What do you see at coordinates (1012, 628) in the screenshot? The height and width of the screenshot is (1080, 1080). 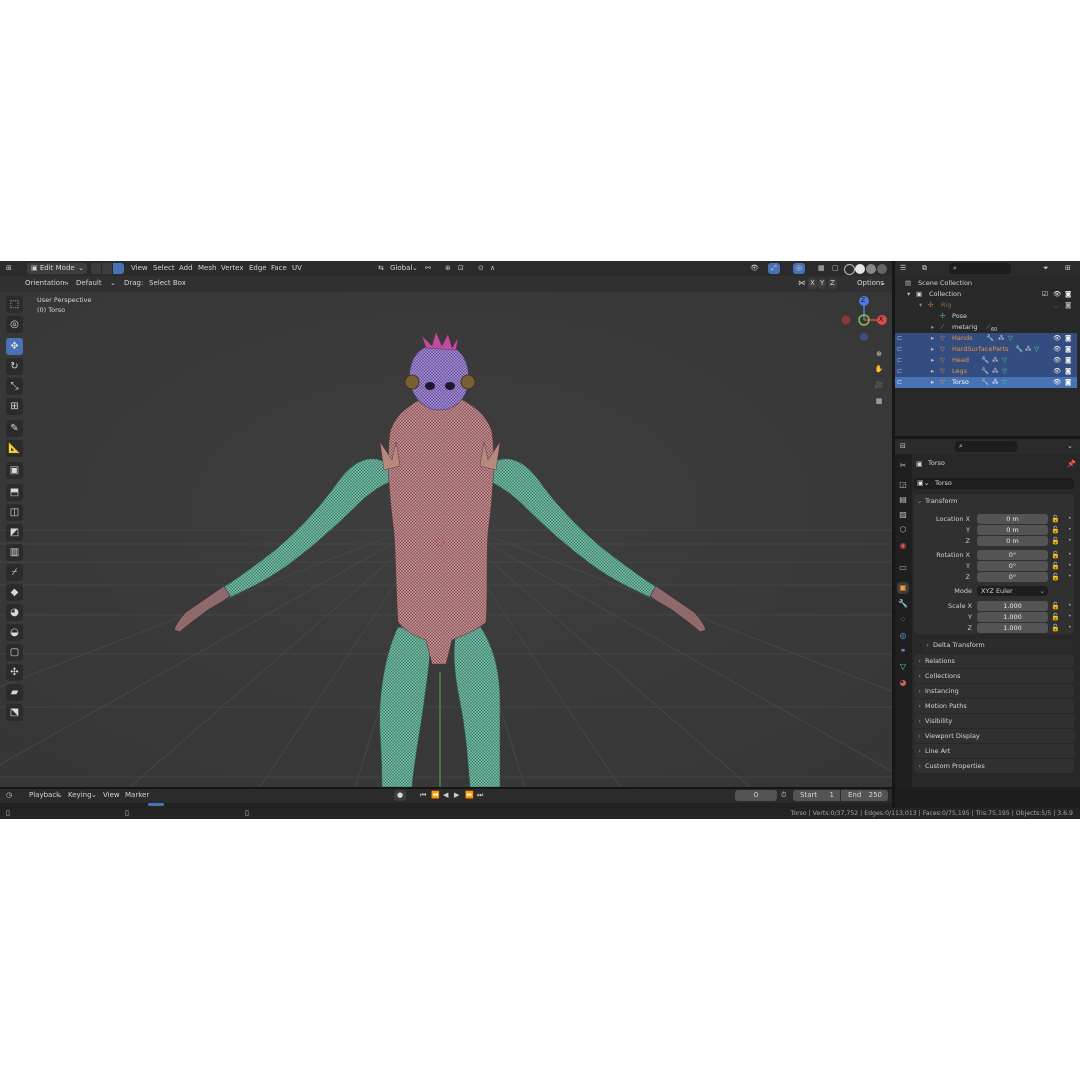 I see `scale-z-field: 1.000` at bounding box center [1012, 628].